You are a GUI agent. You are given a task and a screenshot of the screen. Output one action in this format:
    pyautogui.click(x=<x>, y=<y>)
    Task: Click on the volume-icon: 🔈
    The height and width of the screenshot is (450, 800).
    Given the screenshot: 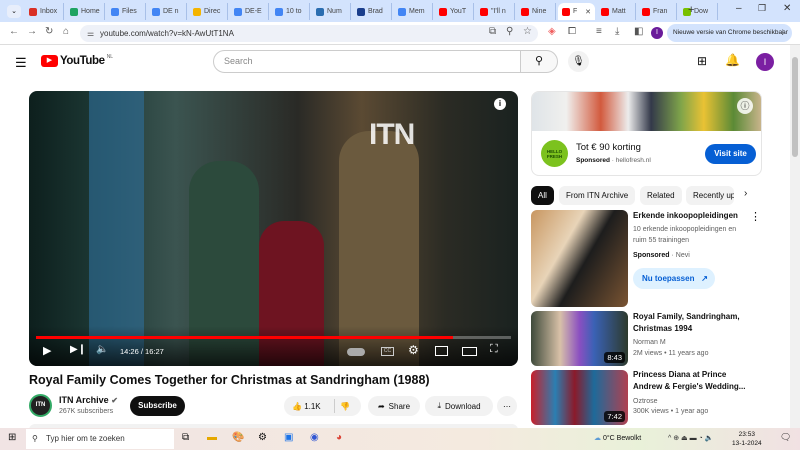 What is the action you would take?
    pyautogui.click(x=102, y=349)
    